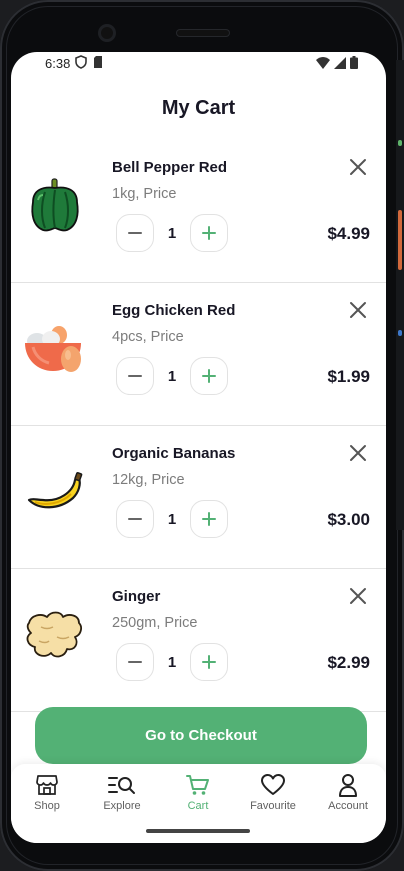 The image size is (404, 871). What do you see at coordinates (98, 62) in the screenshot?
I see `sim-card-icon` at bounding box center [98, 62].